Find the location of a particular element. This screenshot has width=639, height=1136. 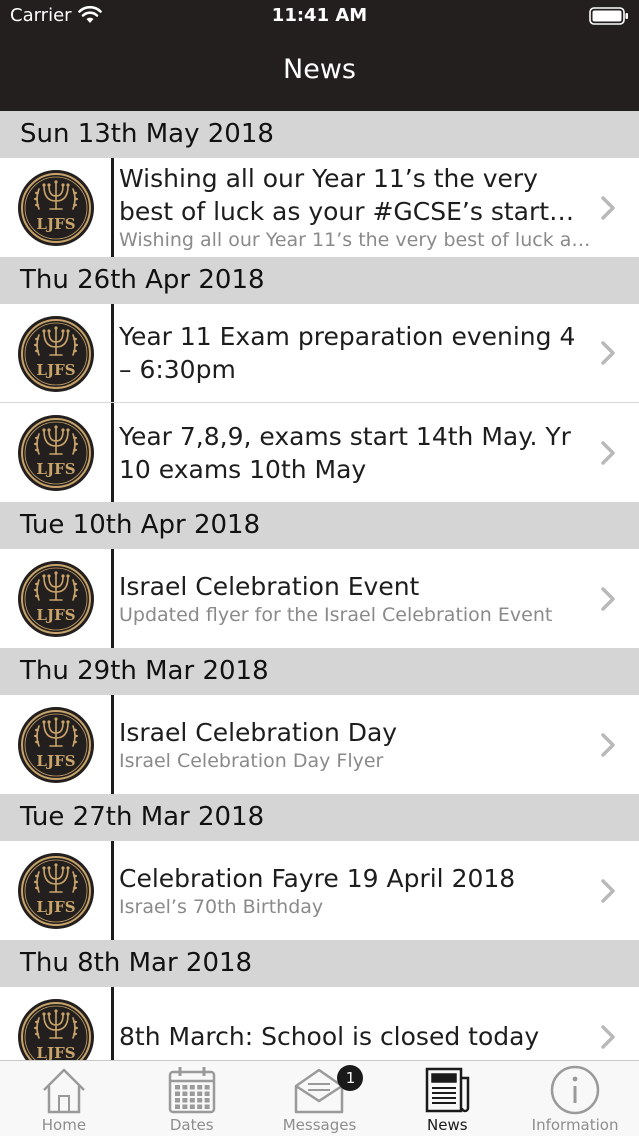

tab-information: Information is located at coordinates (575, 1098).